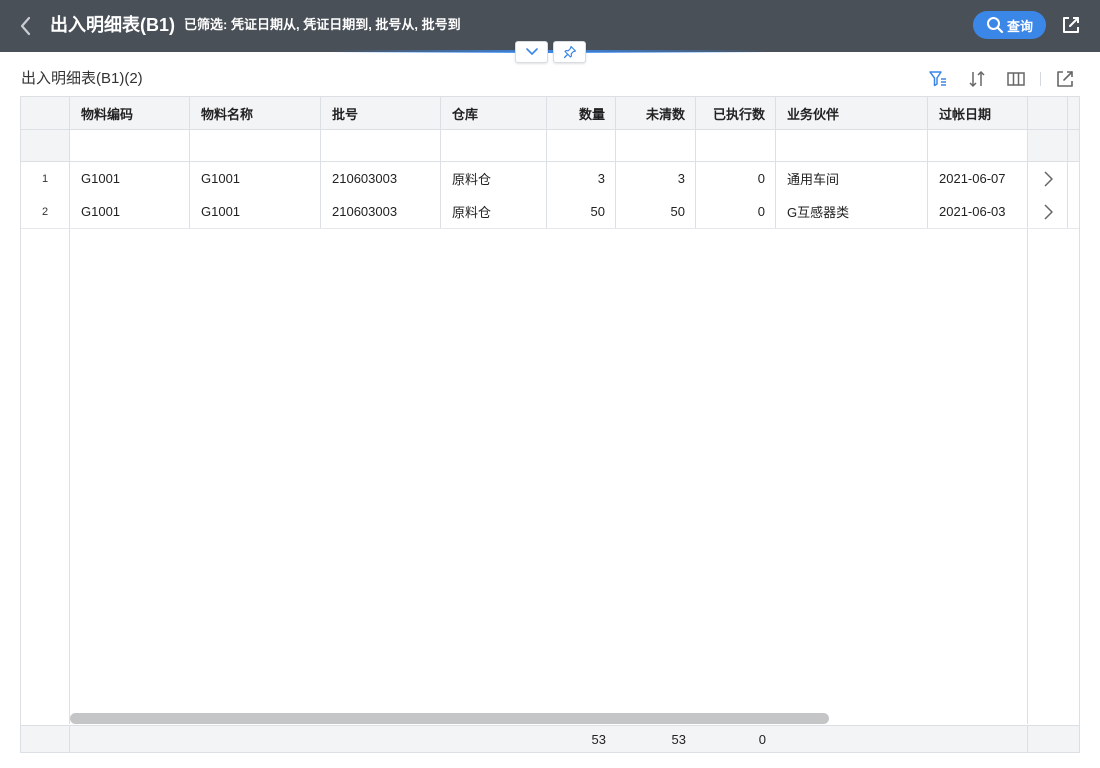  I want to click on column-header: 未清数, so click(656, 113).